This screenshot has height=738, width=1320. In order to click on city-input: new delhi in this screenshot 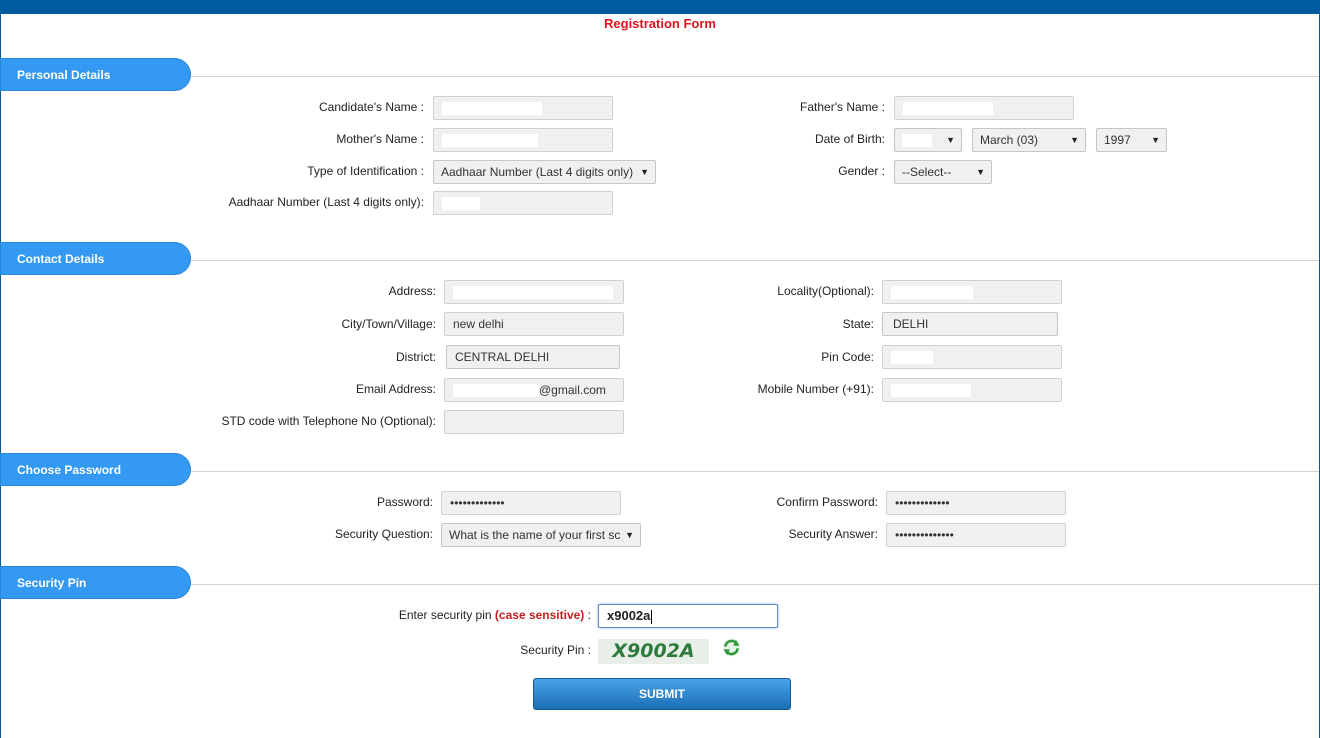, I will do `click(534, 324)`.